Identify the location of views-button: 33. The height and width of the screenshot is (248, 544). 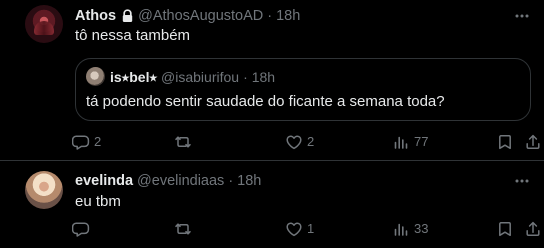
(410, 229).